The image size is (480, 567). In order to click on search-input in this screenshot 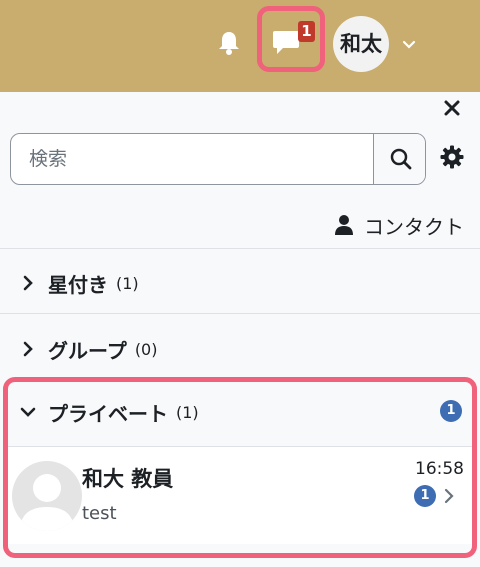, I will do `click(192, 159)`.